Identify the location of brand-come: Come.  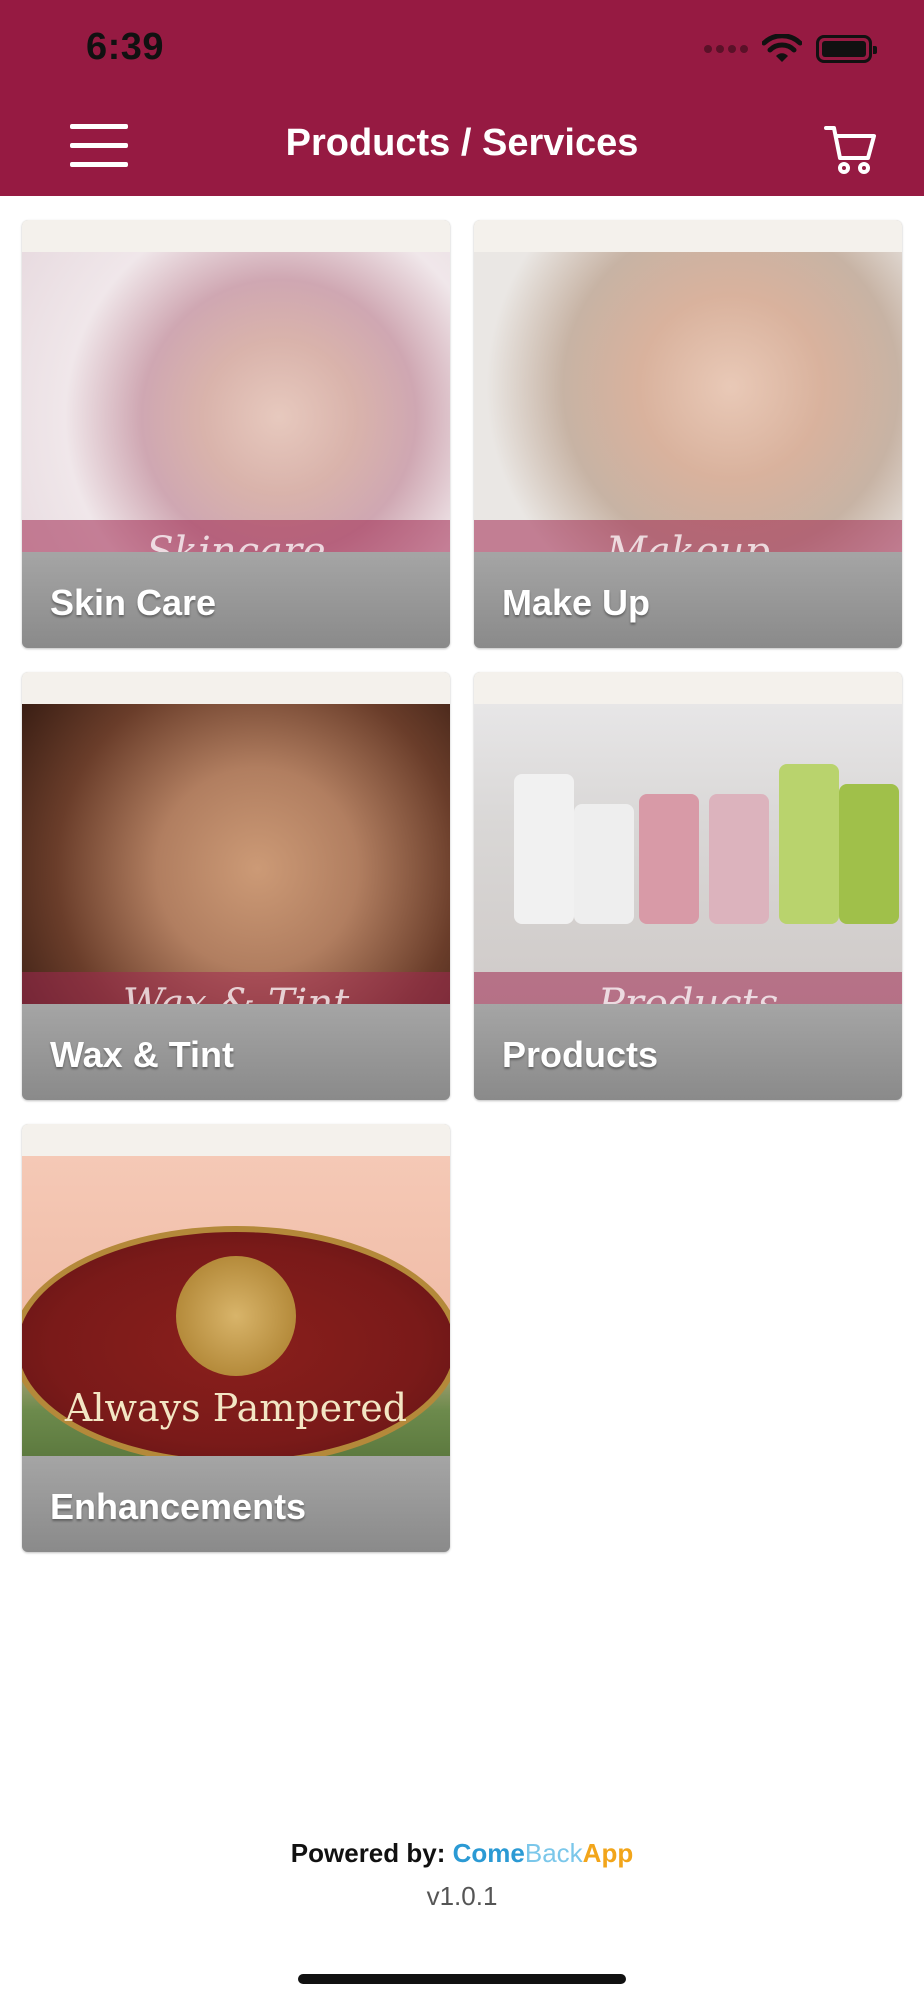
(489, 1853).